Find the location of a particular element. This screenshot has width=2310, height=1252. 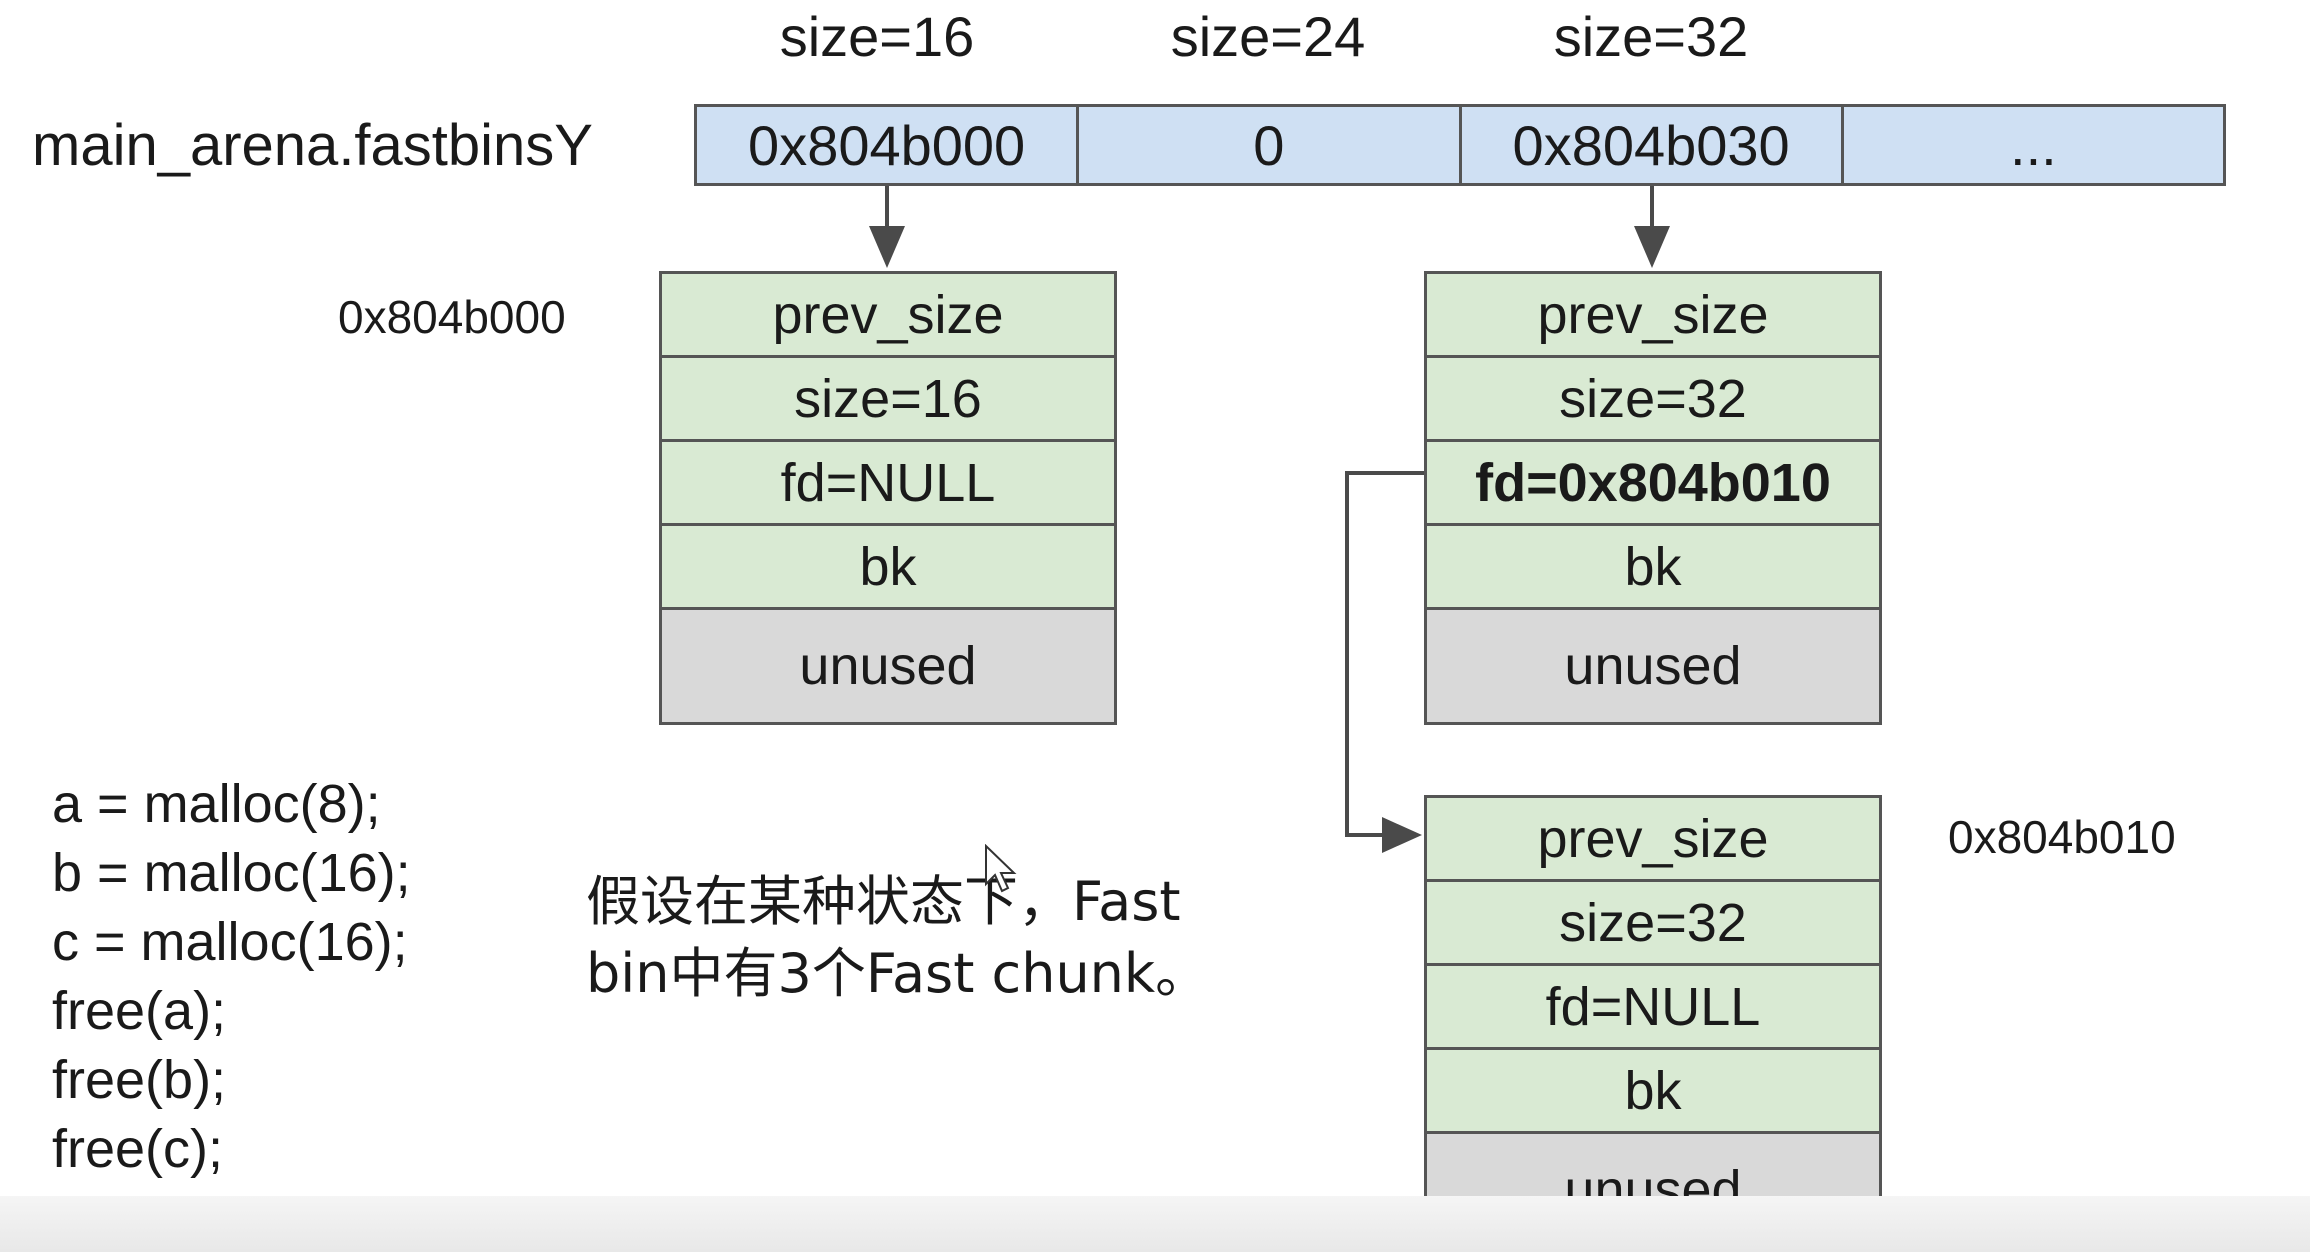

arrow-bin0-to-chunk-a is located at coordinates (887, 227).